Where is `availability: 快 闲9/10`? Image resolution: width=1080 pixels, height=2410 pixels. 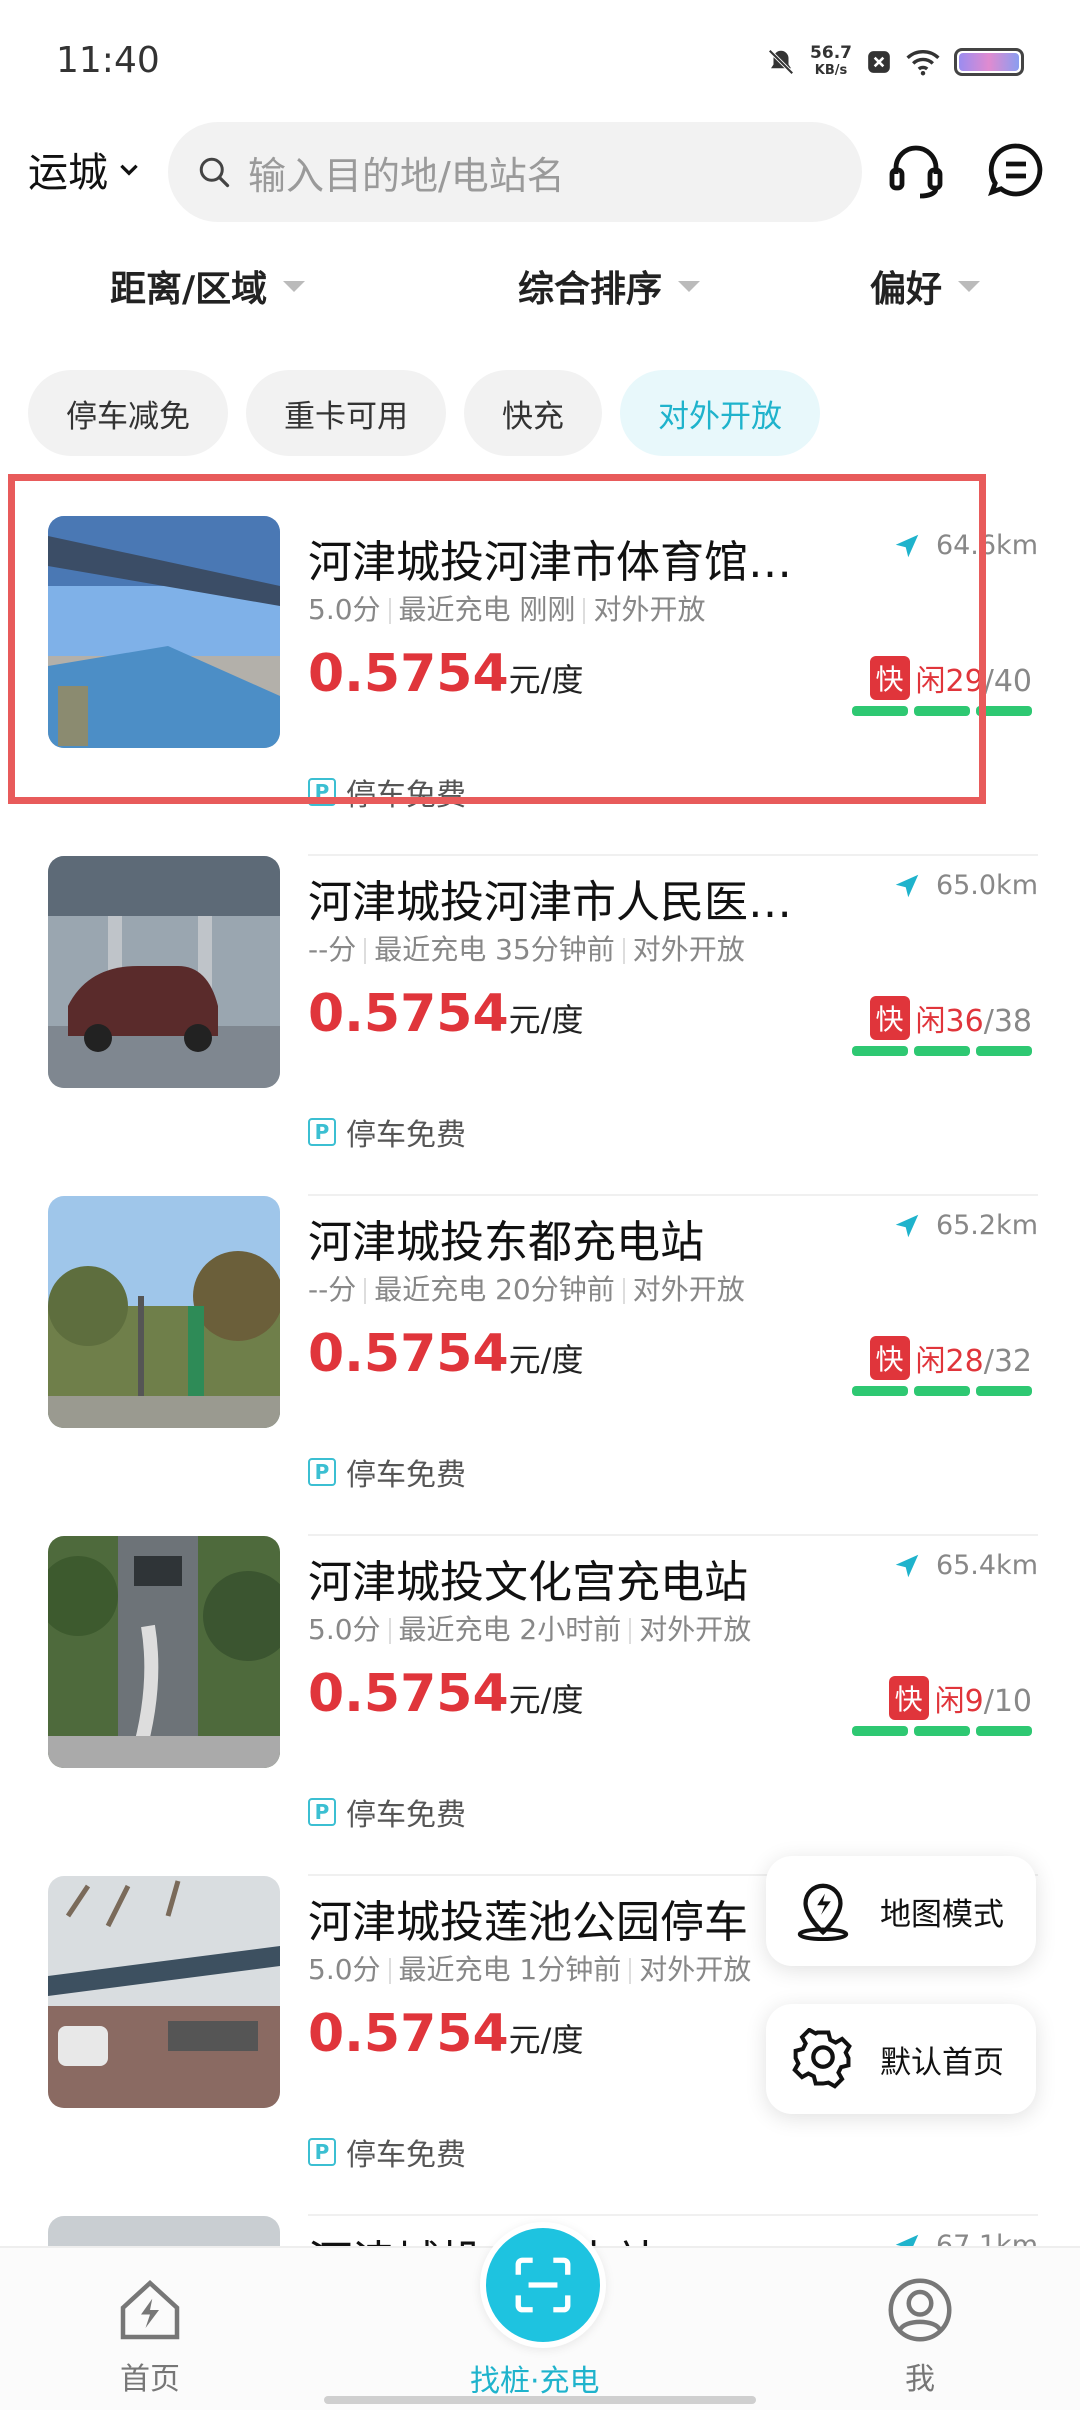
availability: 快 闲9/10 is located at coordinates (960, 1698).